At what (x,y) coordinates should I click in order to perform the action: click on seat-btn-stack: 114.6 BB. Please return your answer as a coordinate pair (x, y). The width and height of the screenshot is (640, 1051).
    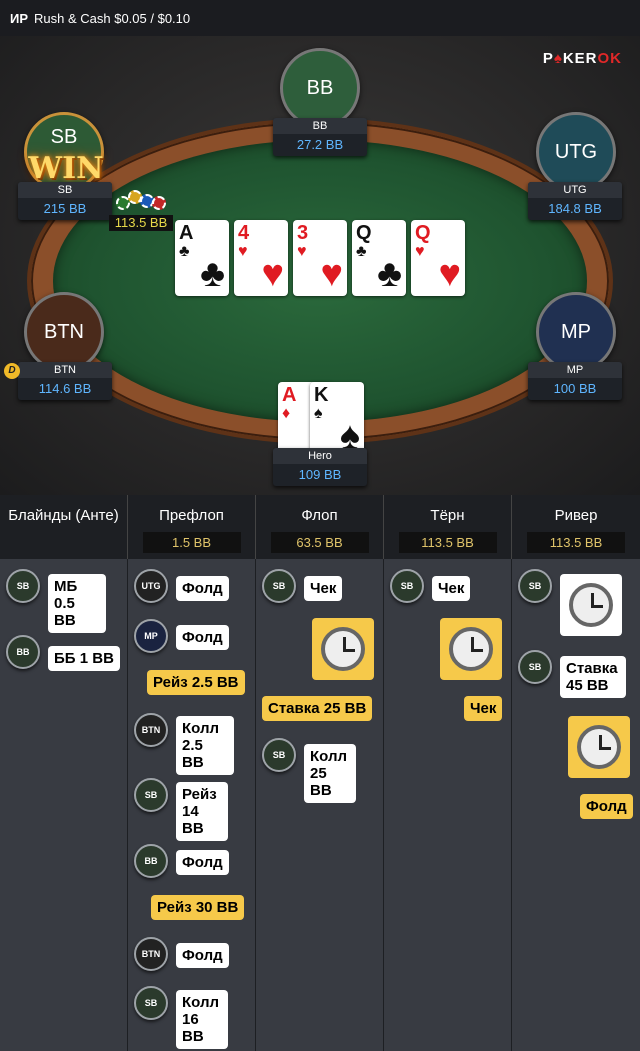
    Looking at the image, I should click on (65, 388).